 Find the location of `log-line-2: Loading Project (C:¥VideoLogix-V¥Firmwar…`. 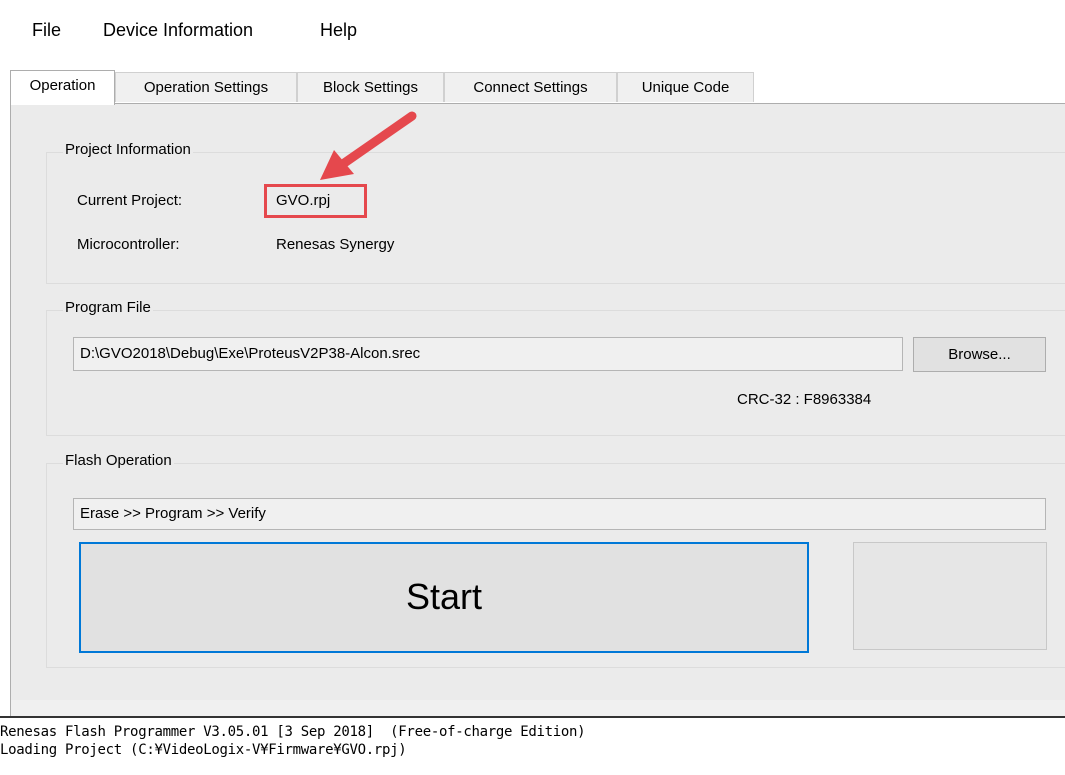

log-line-2: Loading Project (C:¥VideoLogix-V¥Firmwar… is located at coordinates (203, 750).